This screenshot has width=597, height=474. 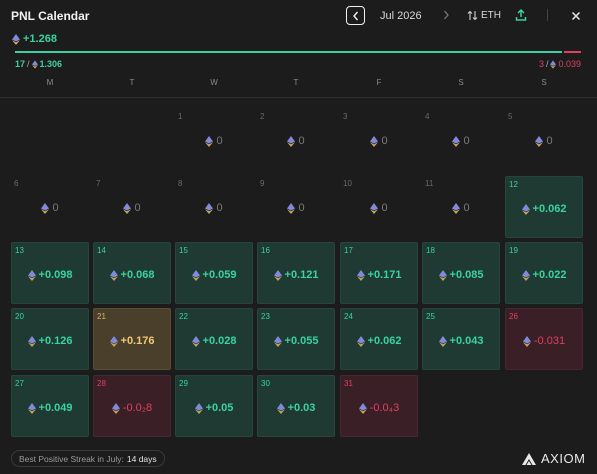 I want to click on chevron-left-icon, so click(x=355, y=15).